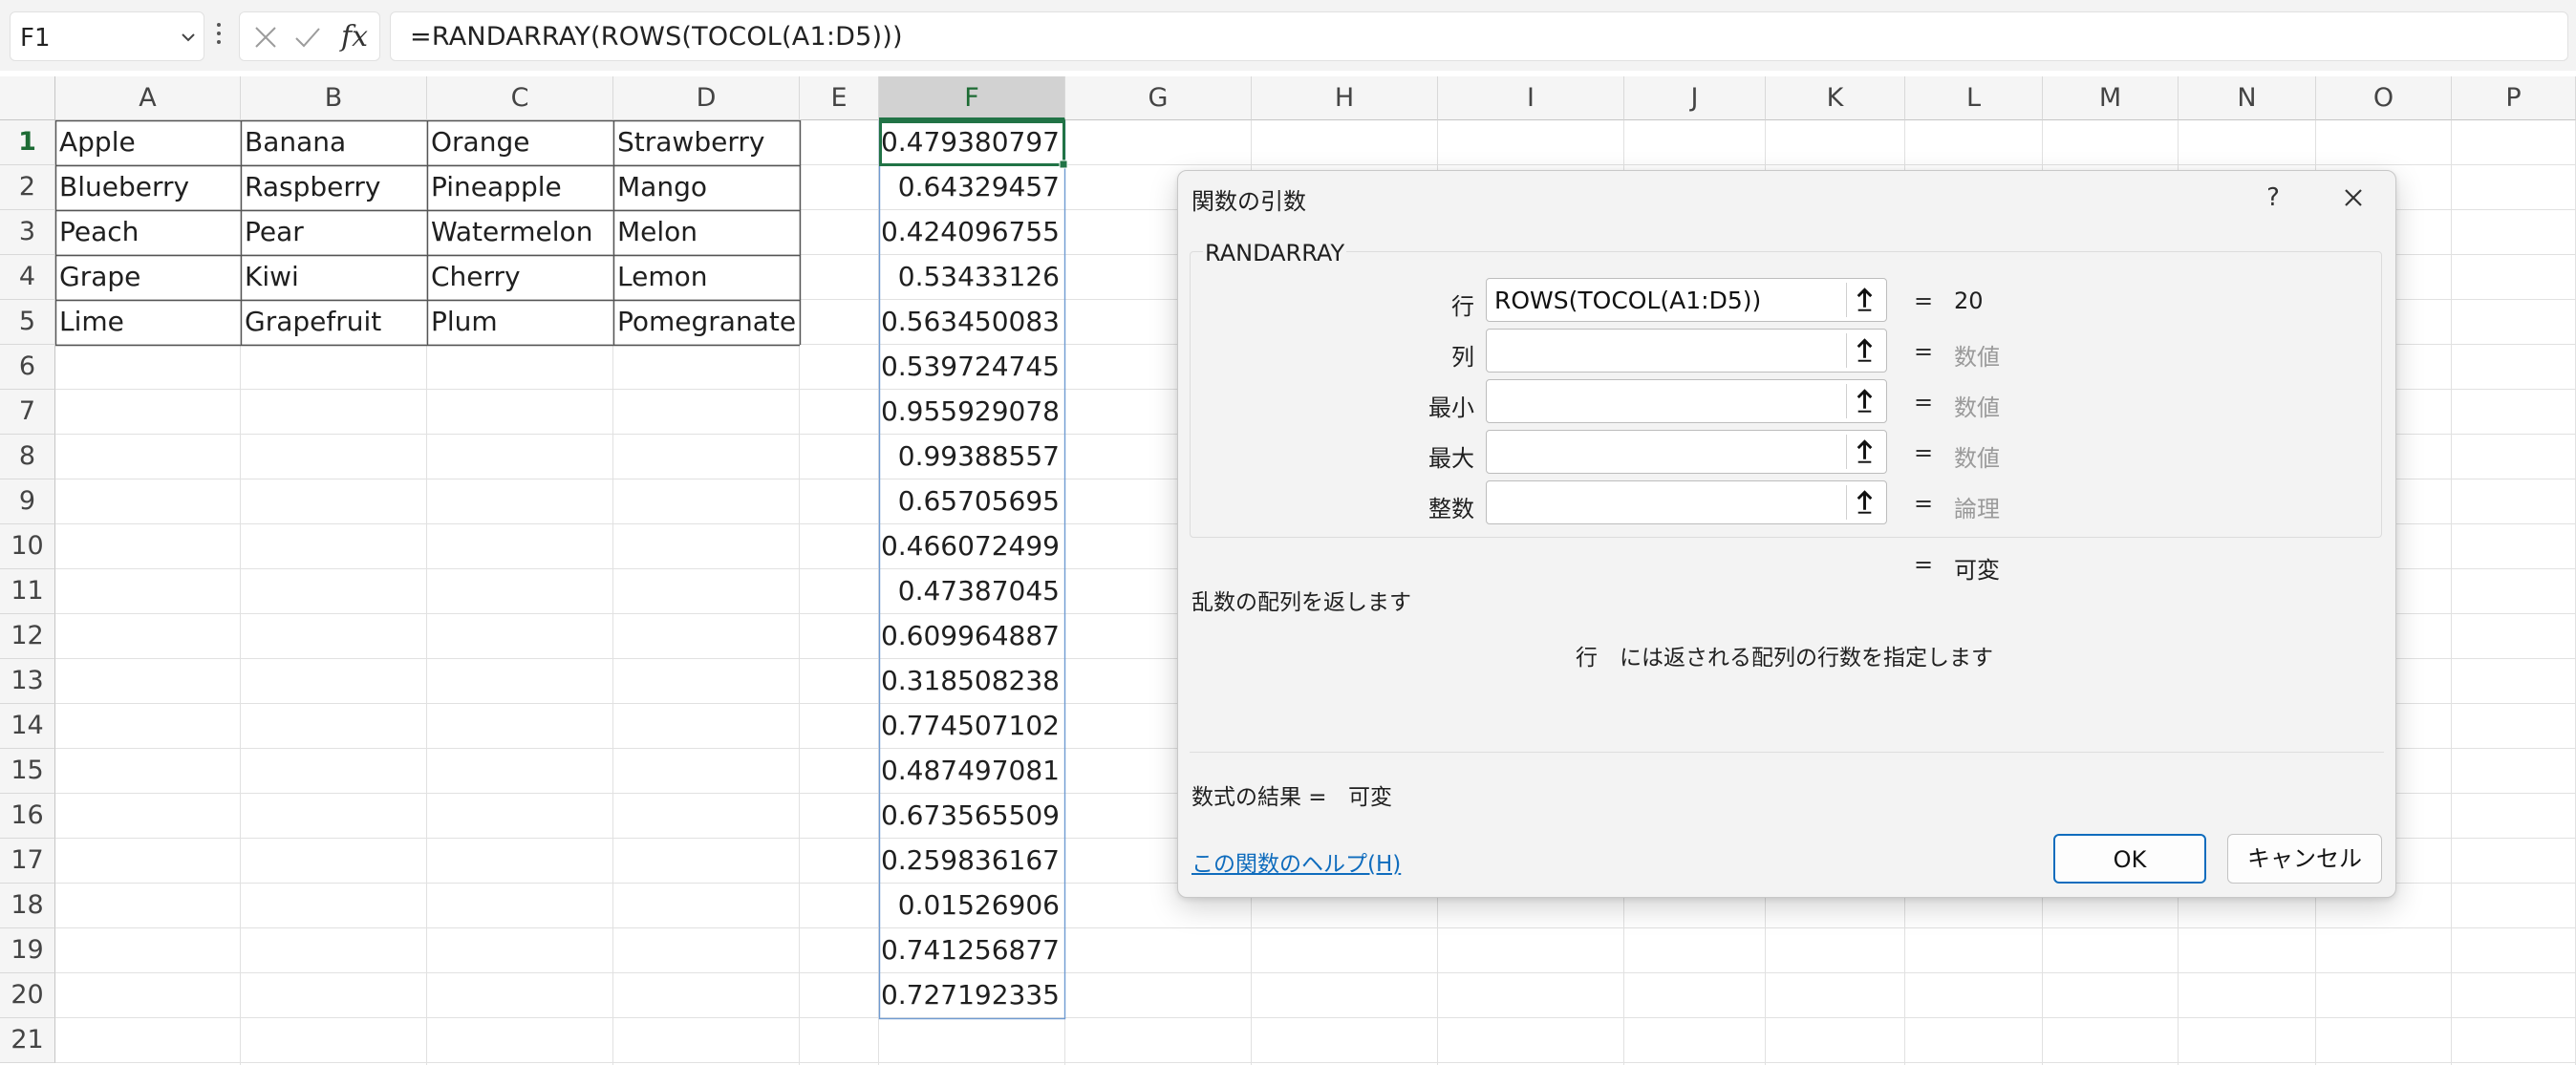  Describe the element at coordinates (188, 37) in the screenshot. I see `chevron-down-icon` at that location.